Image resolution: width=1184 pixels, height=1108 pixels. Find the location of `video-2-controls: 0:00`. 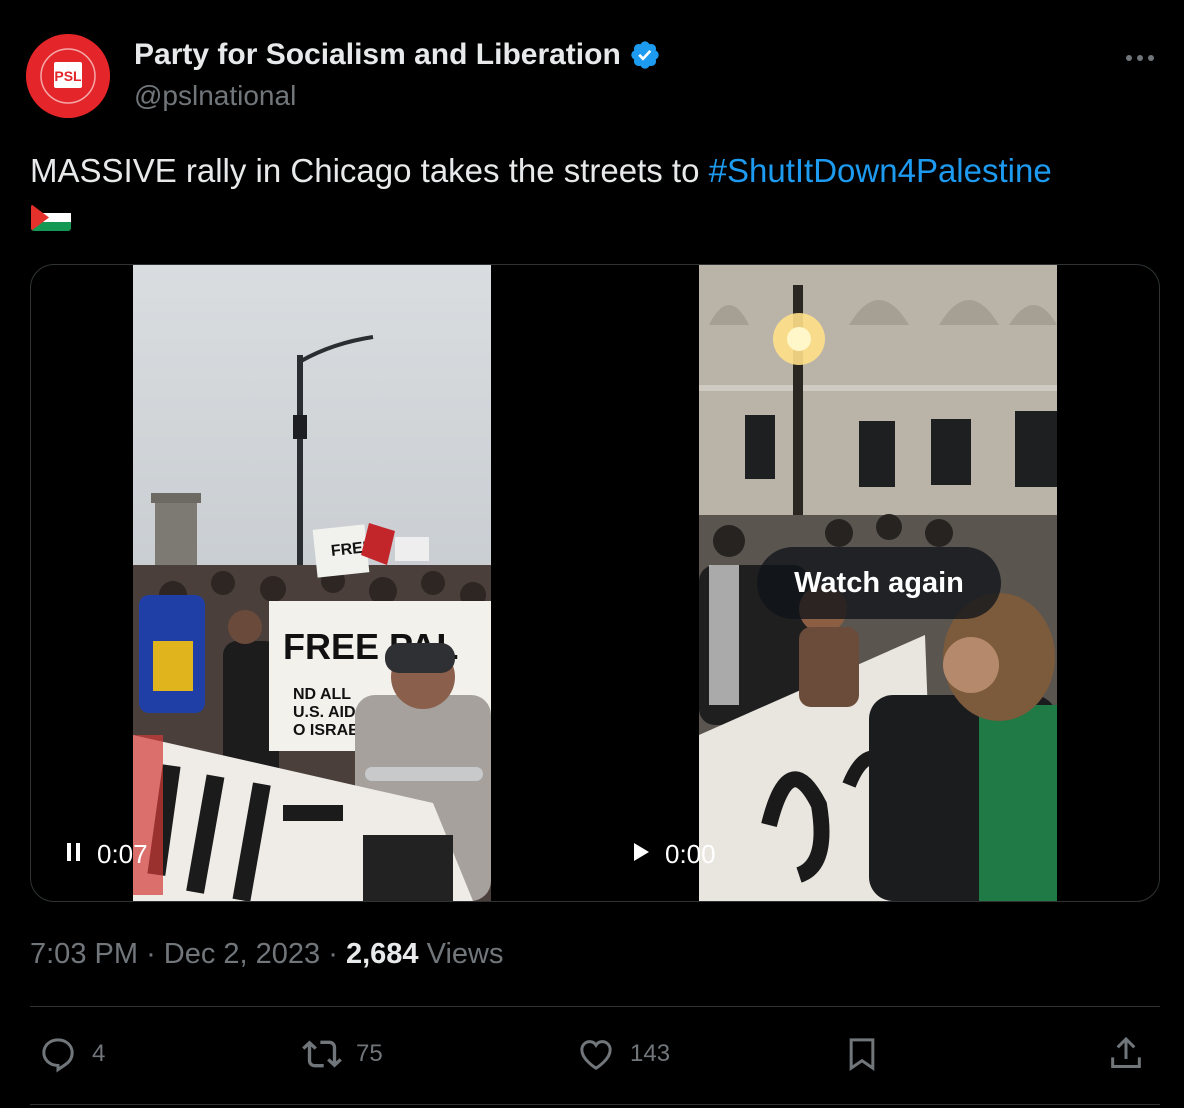

video-2-controls: 0:00 is located at coordinates (673, 854).